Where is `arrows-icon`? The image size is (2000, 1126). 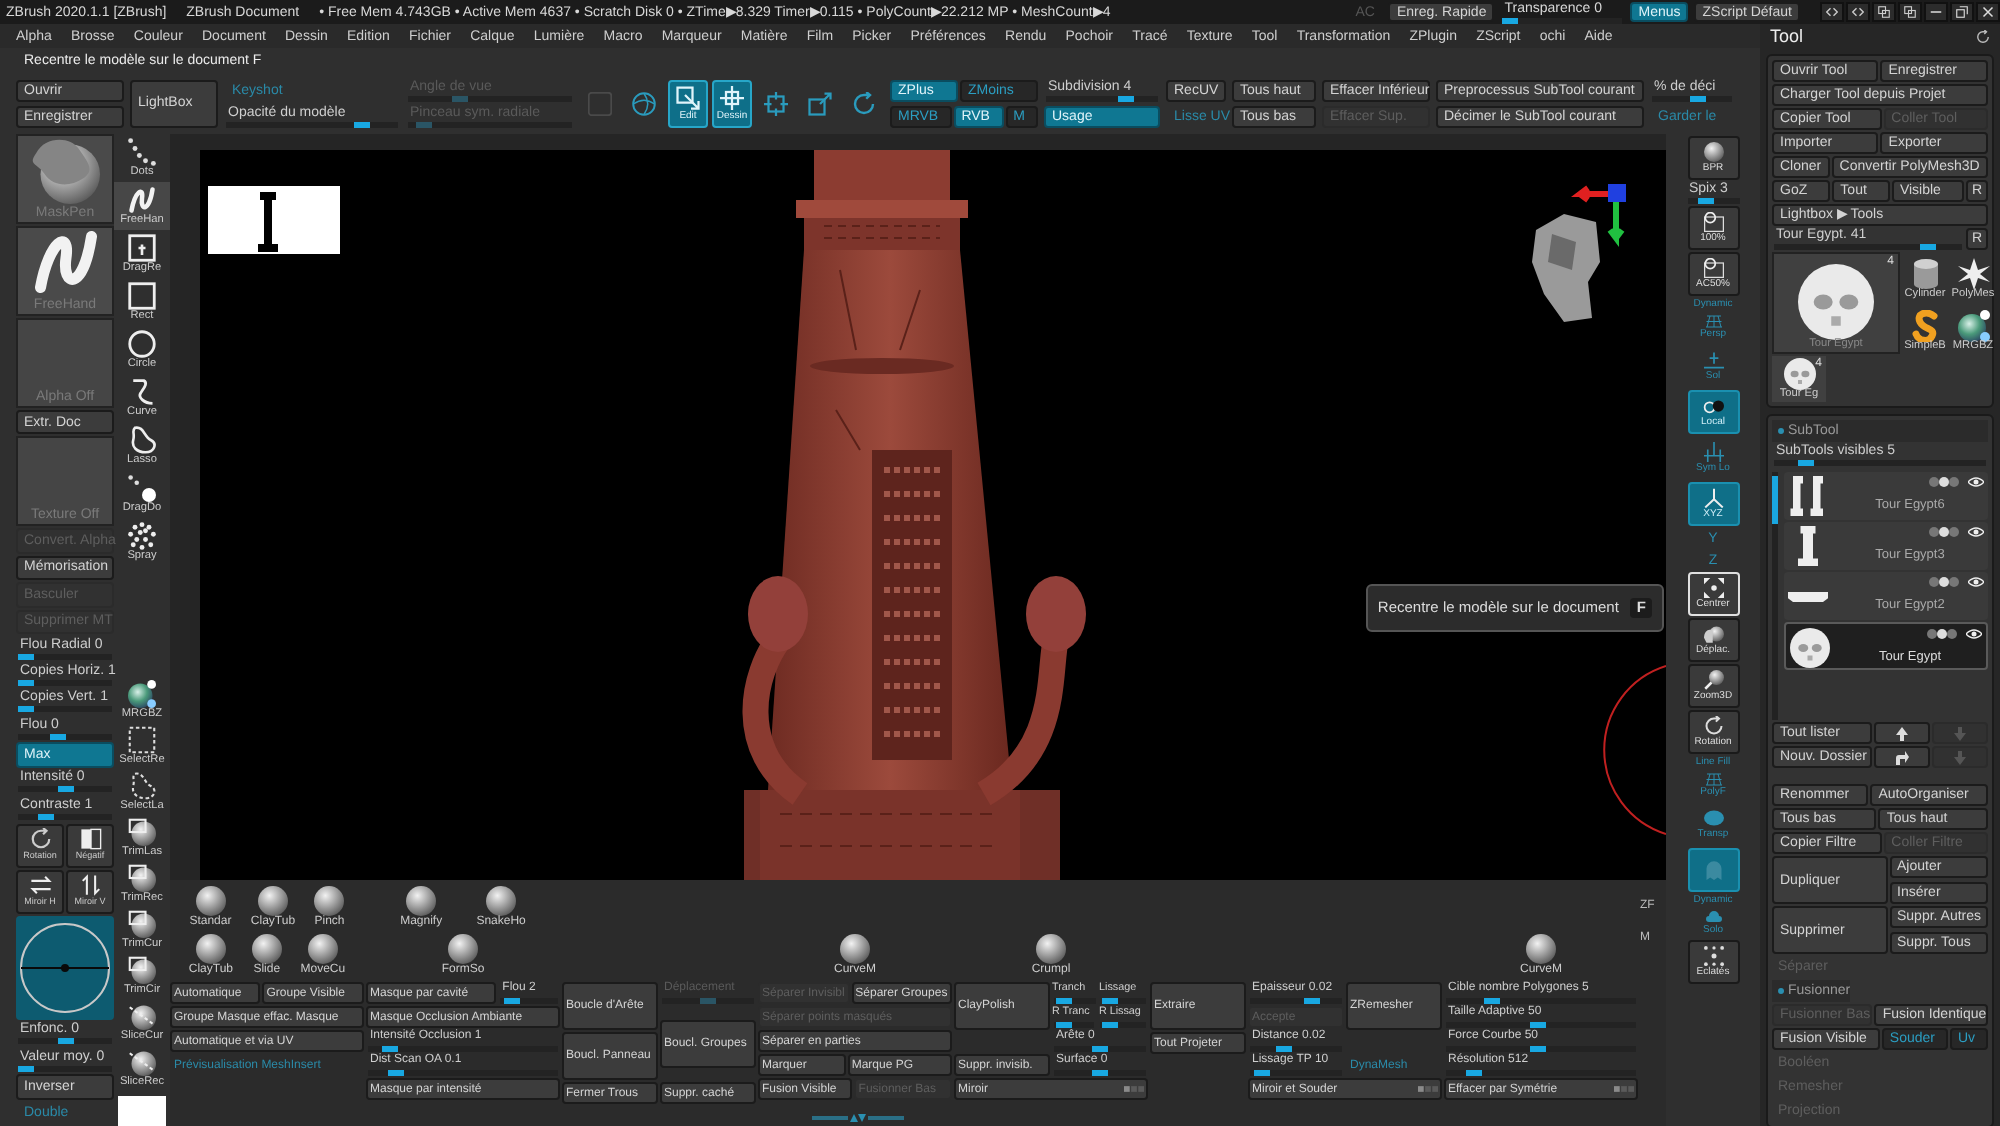
arrows-icon is located at coordinates (1832, 12).